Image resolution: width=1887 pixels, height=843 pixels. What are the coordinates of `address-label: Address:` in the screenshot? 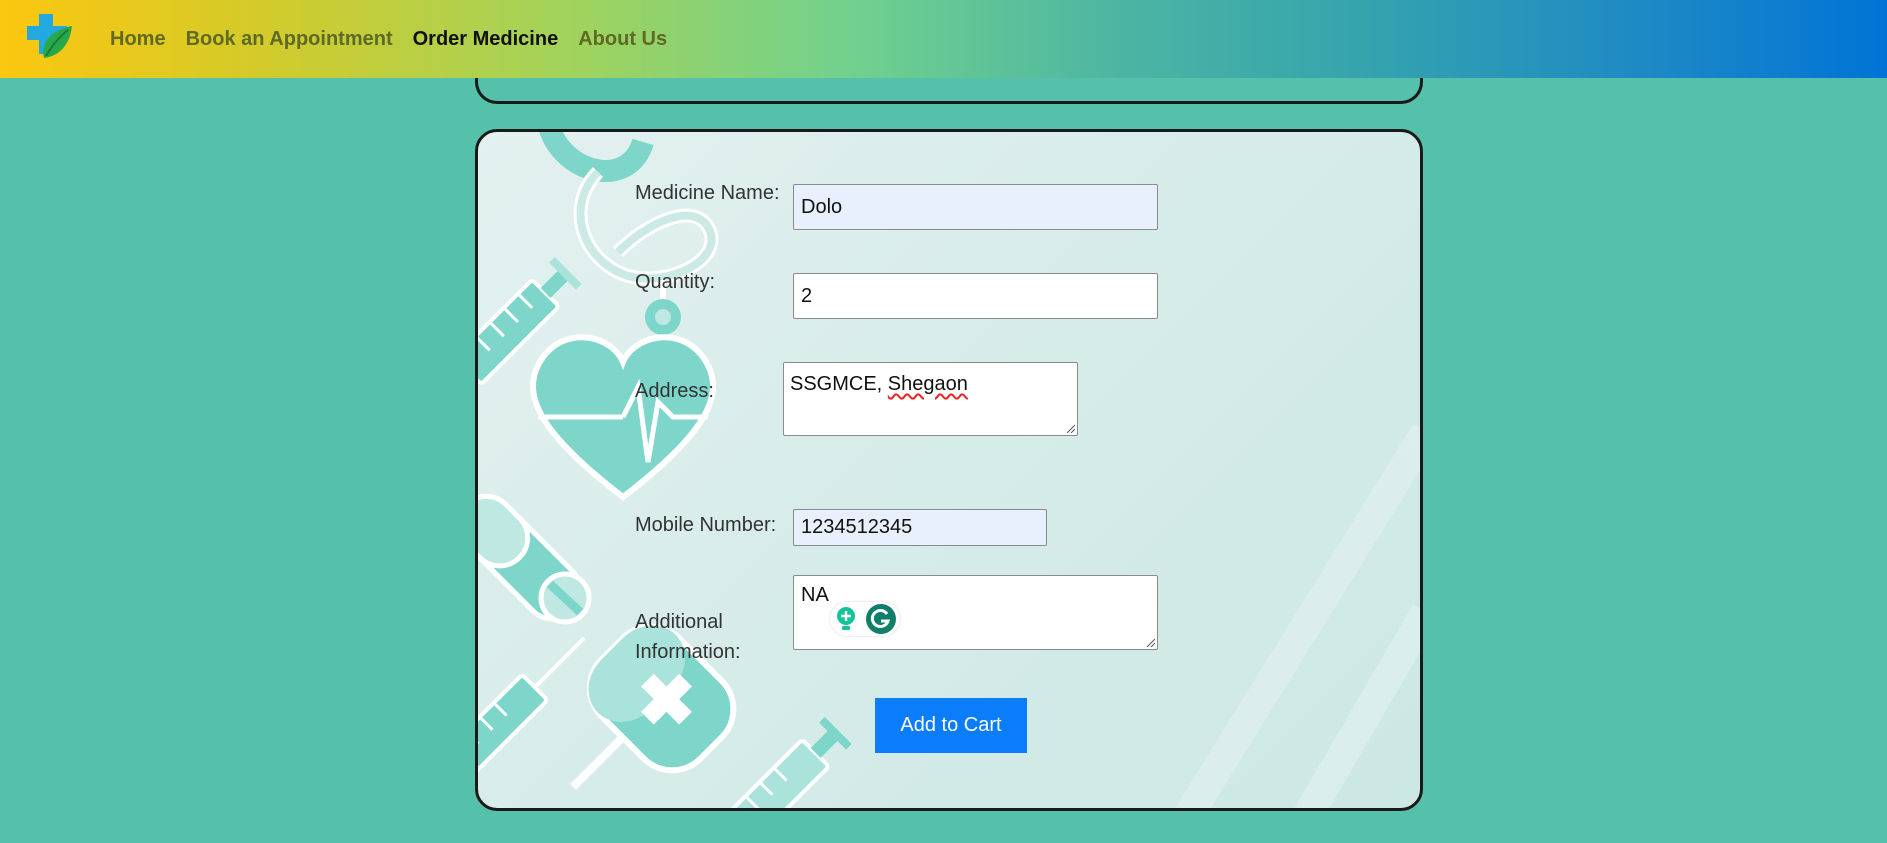 It's located at (674, 391).